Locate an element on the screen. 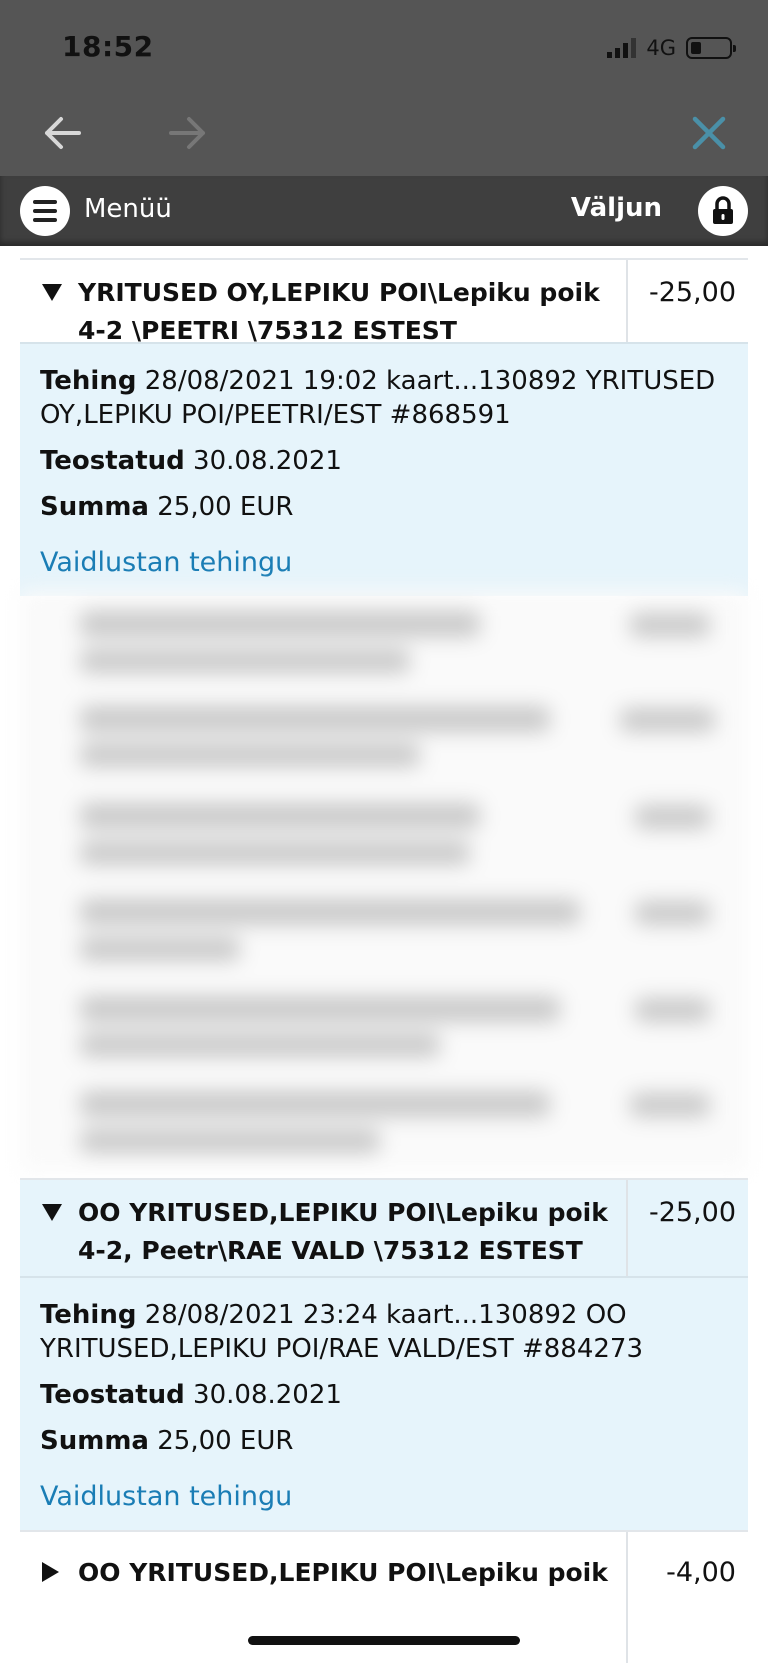 This screenshot has width=768, height=1663. close-icon is located at coordinates (709, 133).